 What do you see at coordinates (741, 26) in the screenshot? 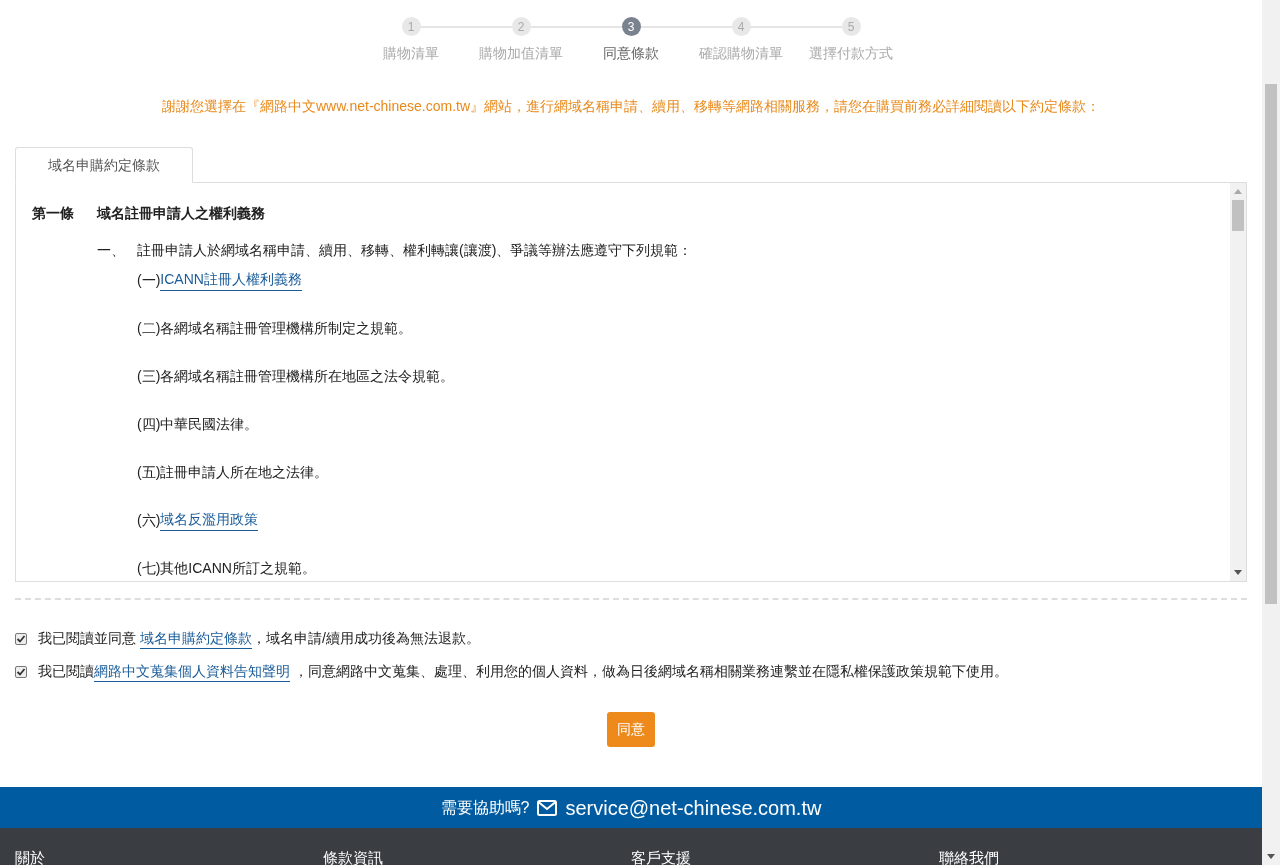
I see `step-number: 4` at bounding box center [741, 26].